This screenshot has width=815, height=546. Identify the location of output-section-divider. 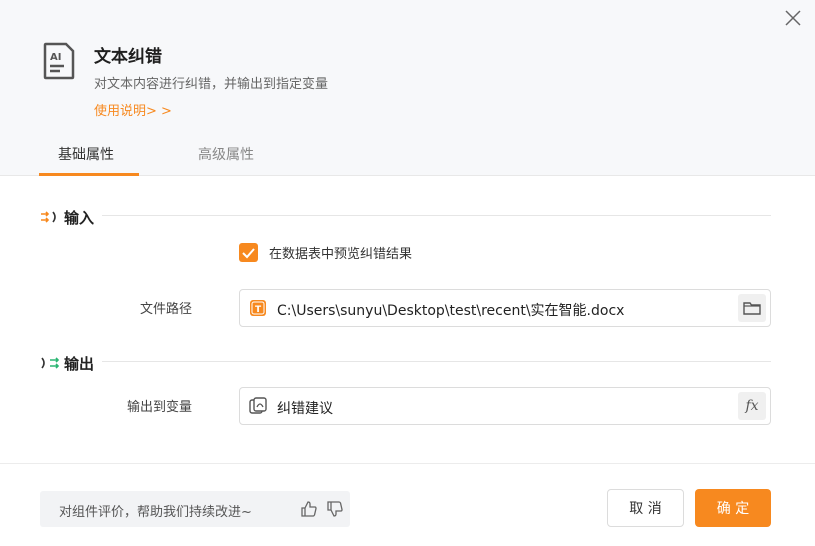
(436, 361).